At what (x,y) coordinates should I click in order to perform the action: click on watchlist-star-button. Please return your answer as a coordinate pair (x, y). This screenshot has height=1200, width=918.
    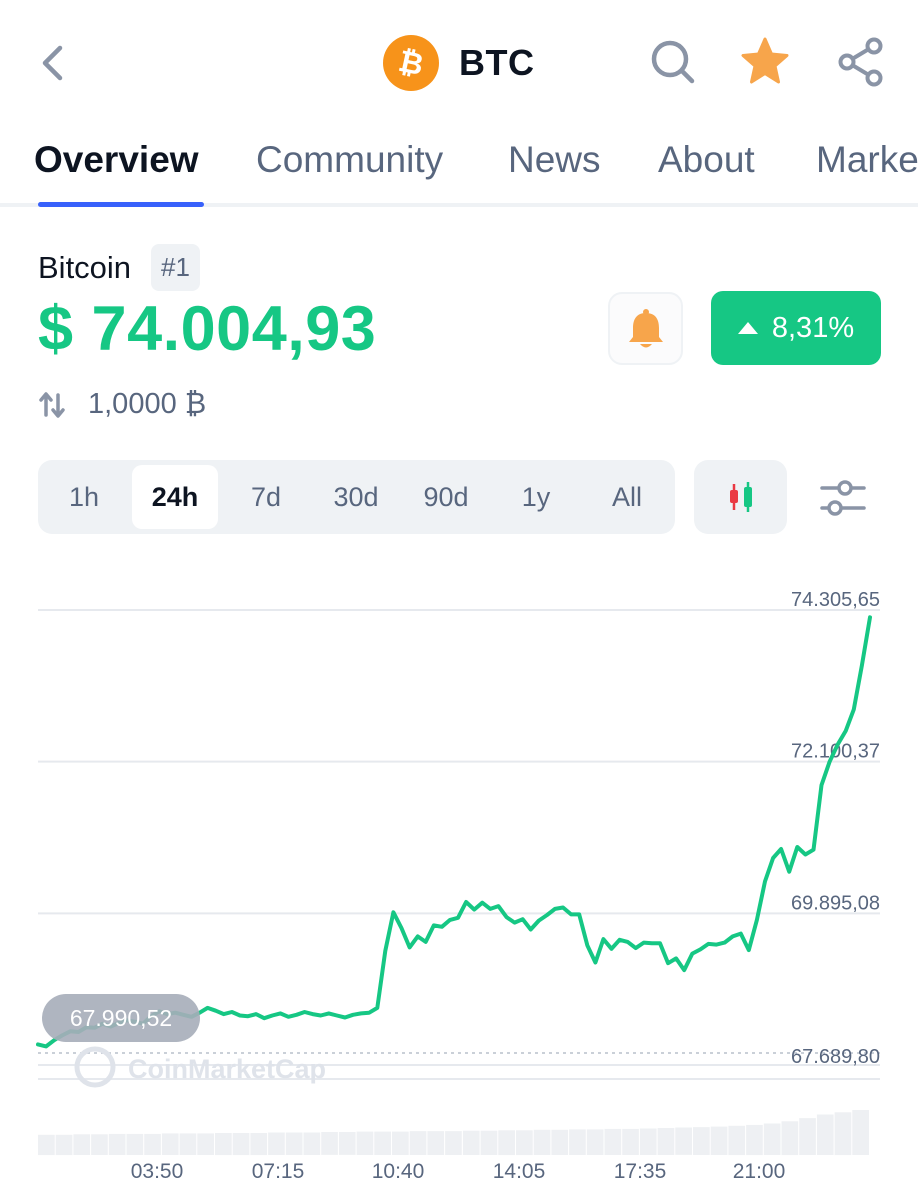
    Looking at the image, I should click on (765, 62).